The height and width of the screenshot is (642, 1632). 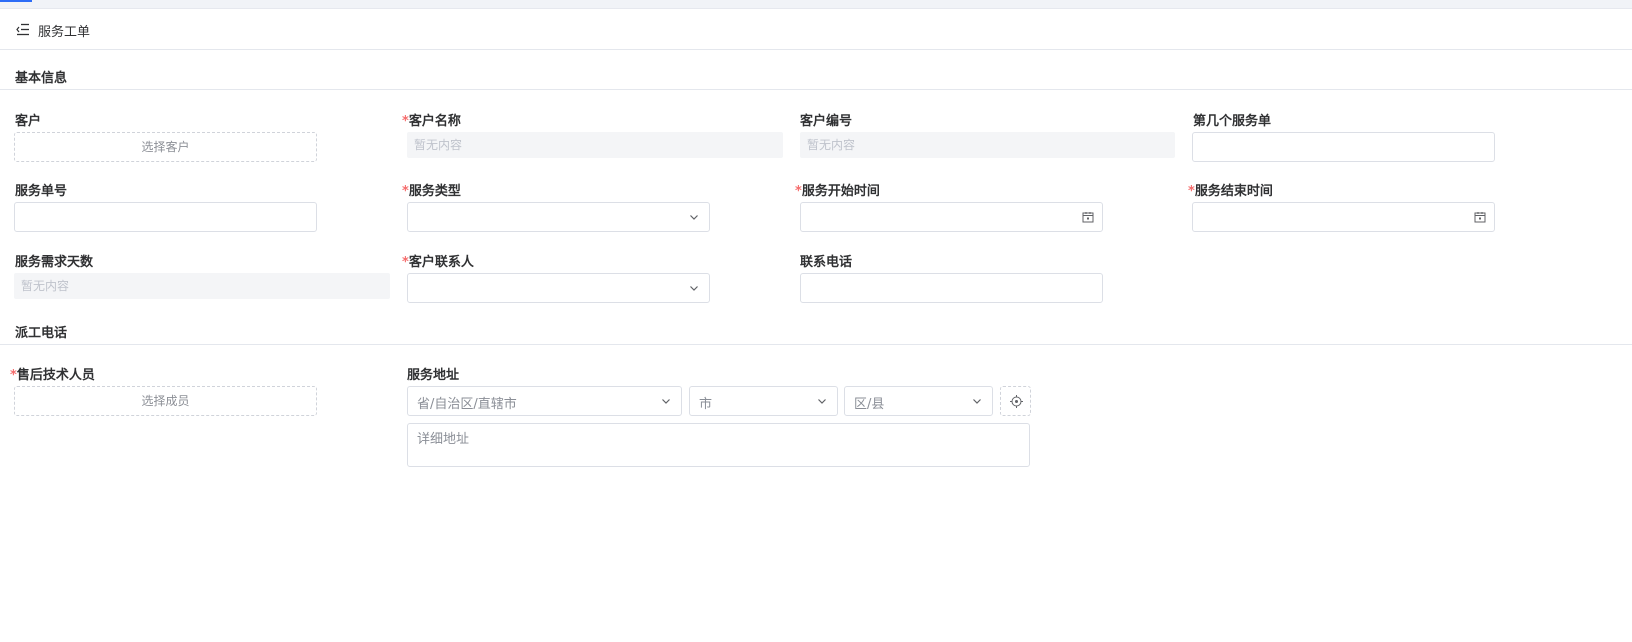 I want to click on demand-days-label: 服务需求天数, so click(x=54, y=262).